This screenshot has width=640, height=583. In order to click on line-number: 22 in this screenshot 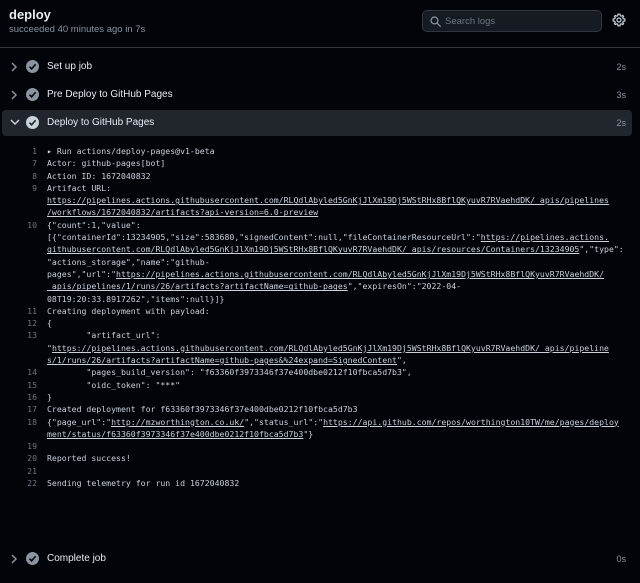, I will do `click(18, 483)`.